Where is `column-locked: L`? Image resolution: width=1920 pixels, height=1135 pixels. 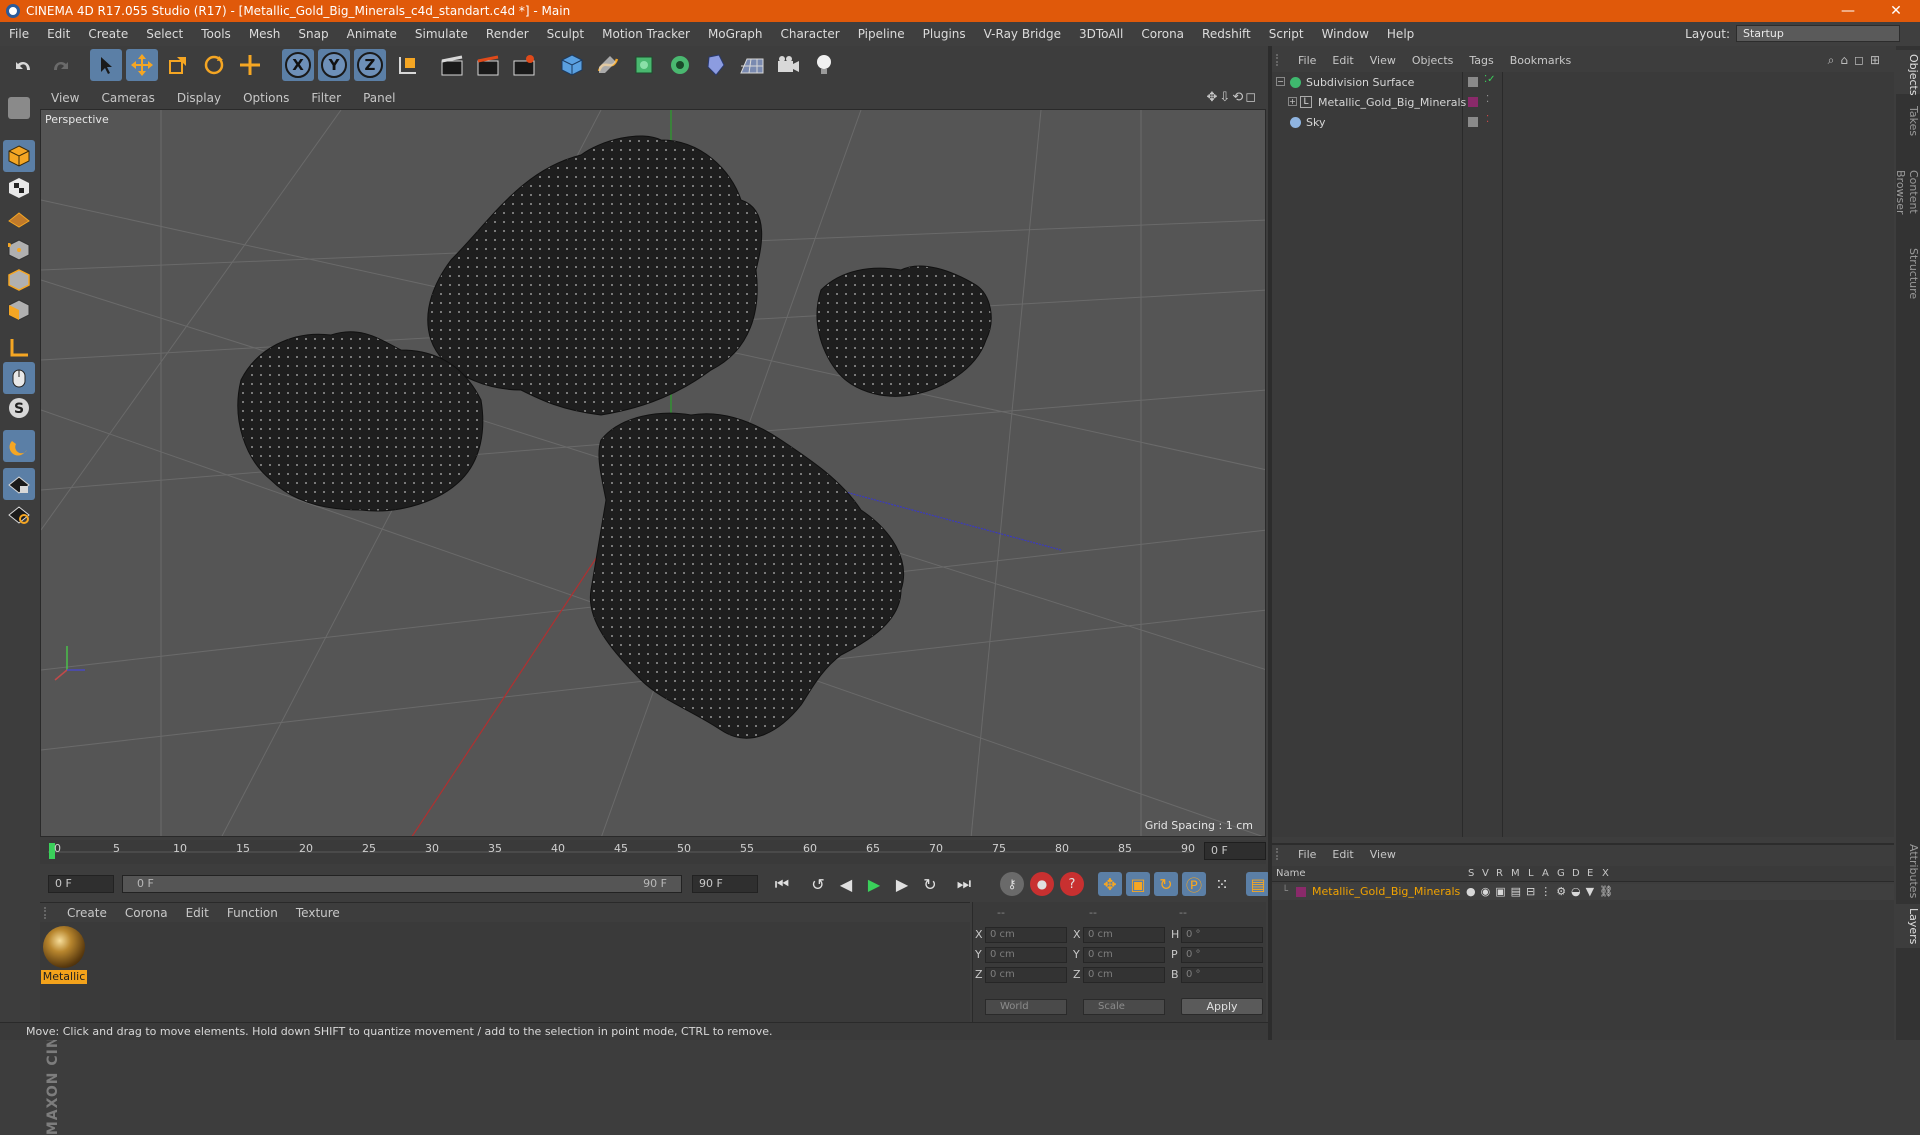
column-locked: L is located at coordinates (1531, 873).